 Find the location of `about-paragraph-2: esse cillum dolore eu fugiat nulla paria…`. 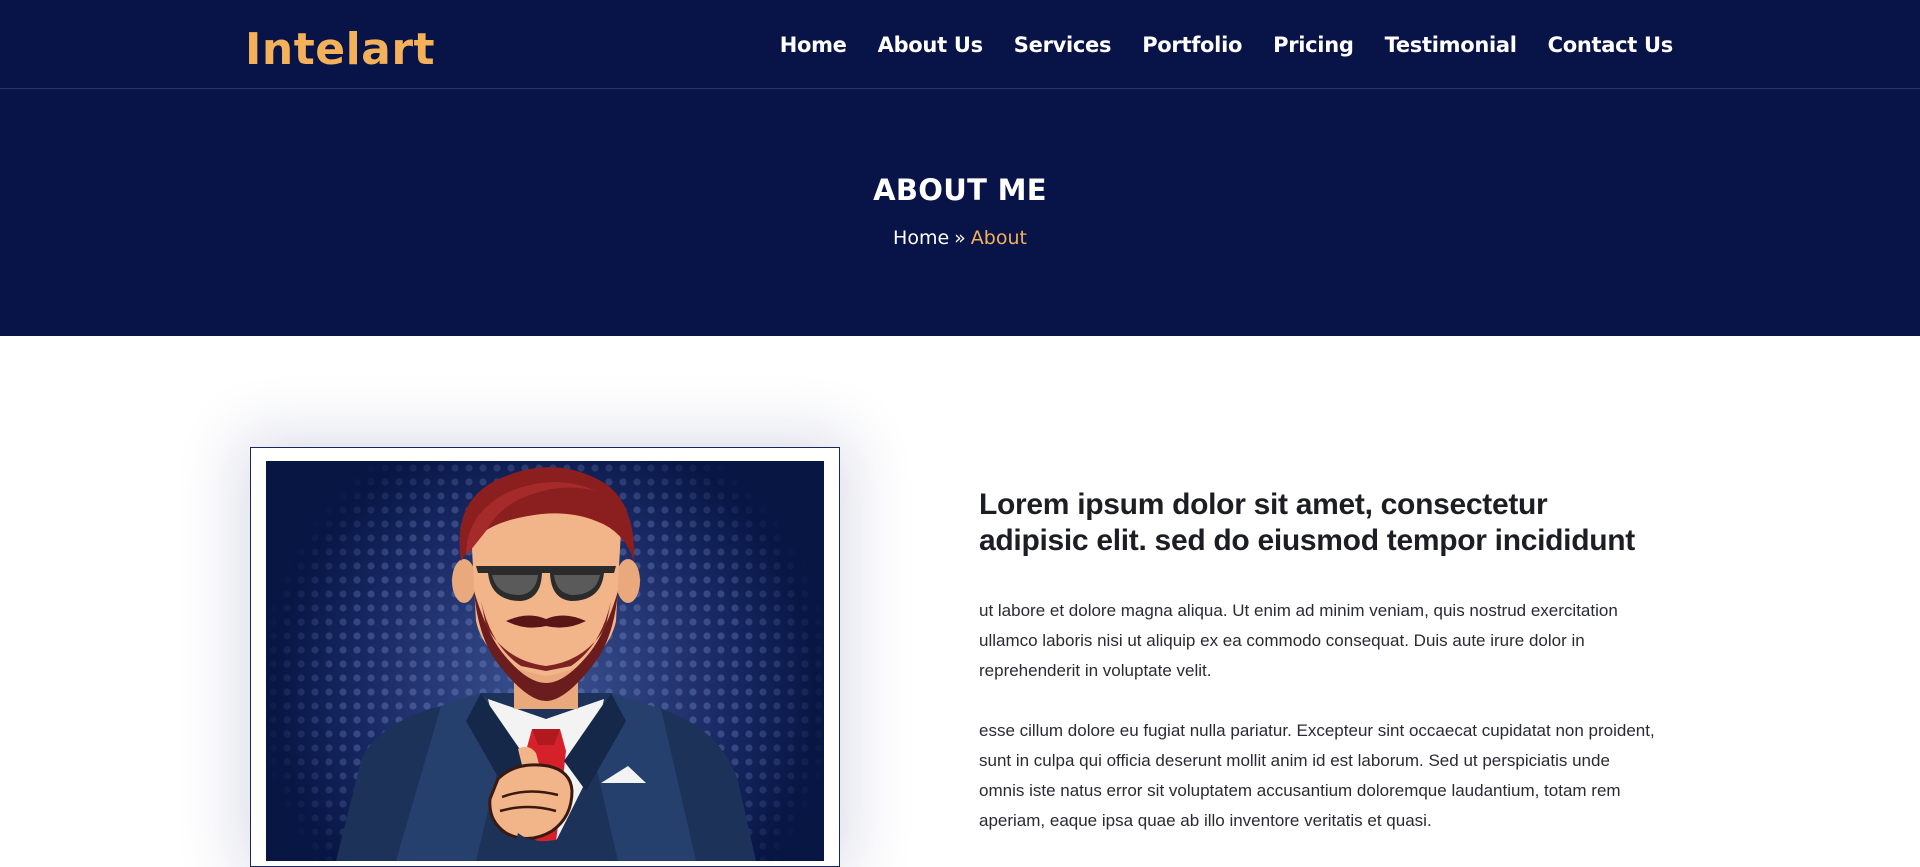

about-paragraph-2: esse cillum dolore eu fugiat nulla paria… is located at coordinates (1317, 775).